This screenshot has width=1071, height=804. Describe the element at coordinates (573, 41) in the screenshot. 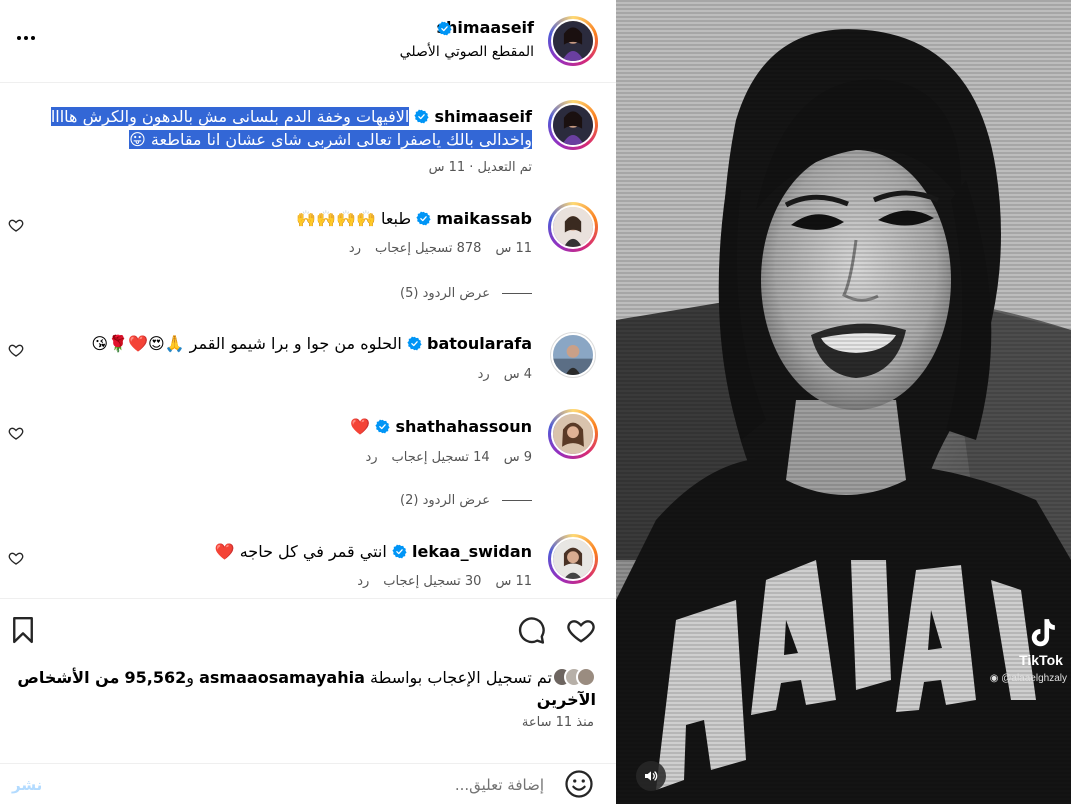

I see `author-avatar` at that location.